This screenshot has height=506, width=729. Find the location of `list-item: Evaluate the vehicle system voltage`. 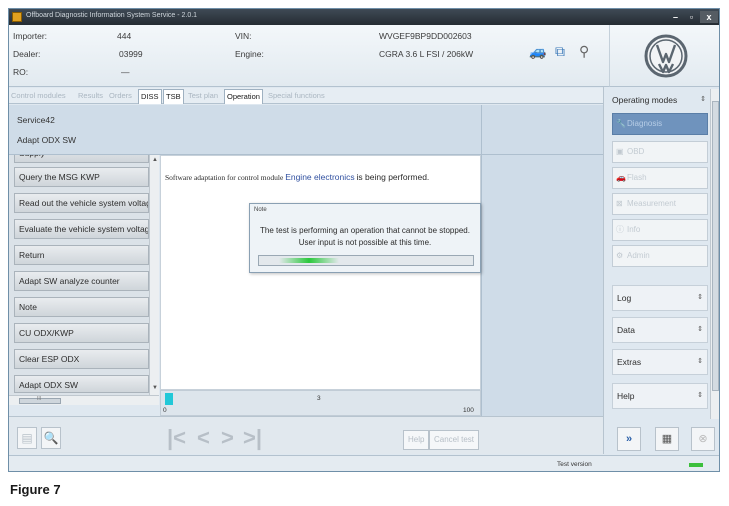

list-item: Evaluate the vehicle system voltage is located at coordinates (81, 229).